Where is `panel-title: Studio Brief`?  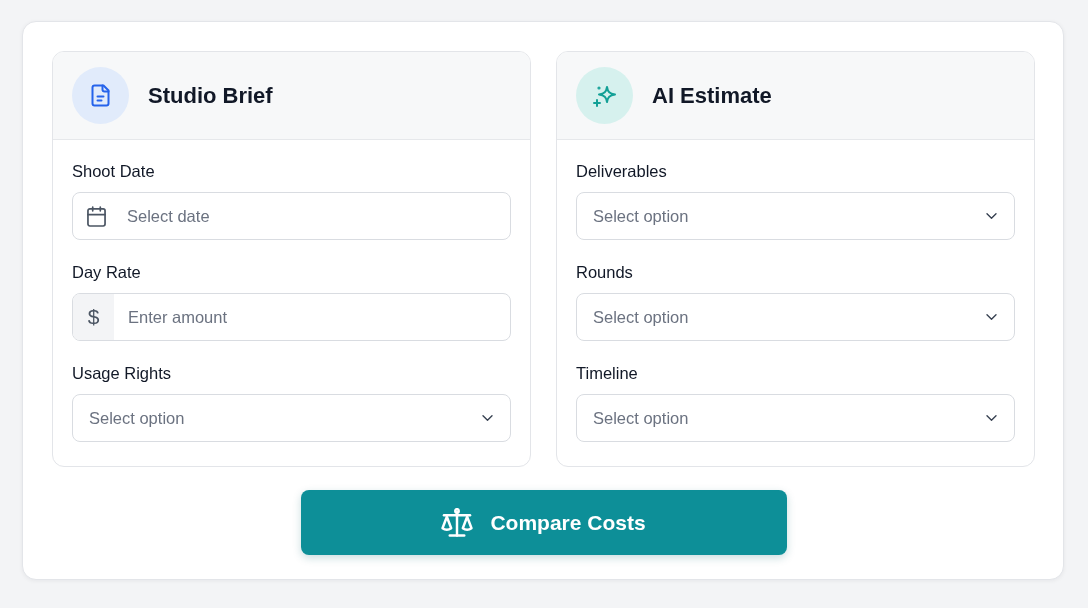 panel-title: Studio Brief is located at coordinates (210, 95).